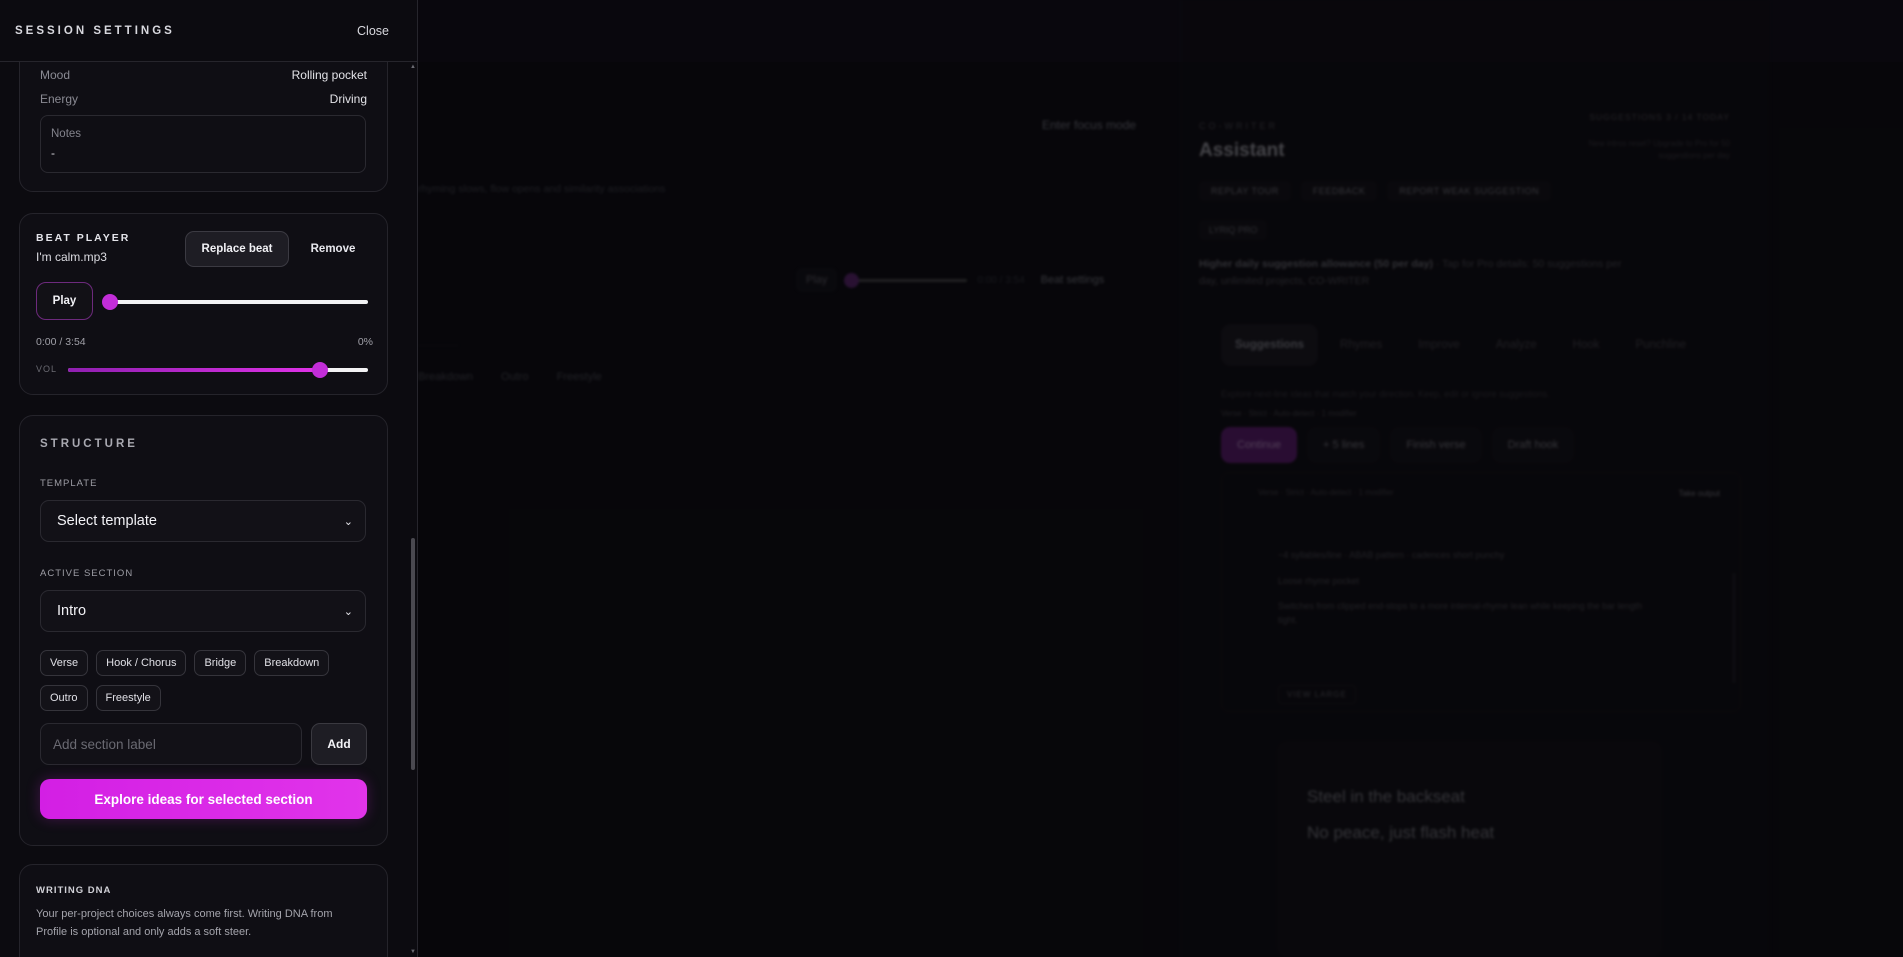  Describe the element at coordinates (339, 744) in the screenshot. I see `add-section-button: Add` at that location.